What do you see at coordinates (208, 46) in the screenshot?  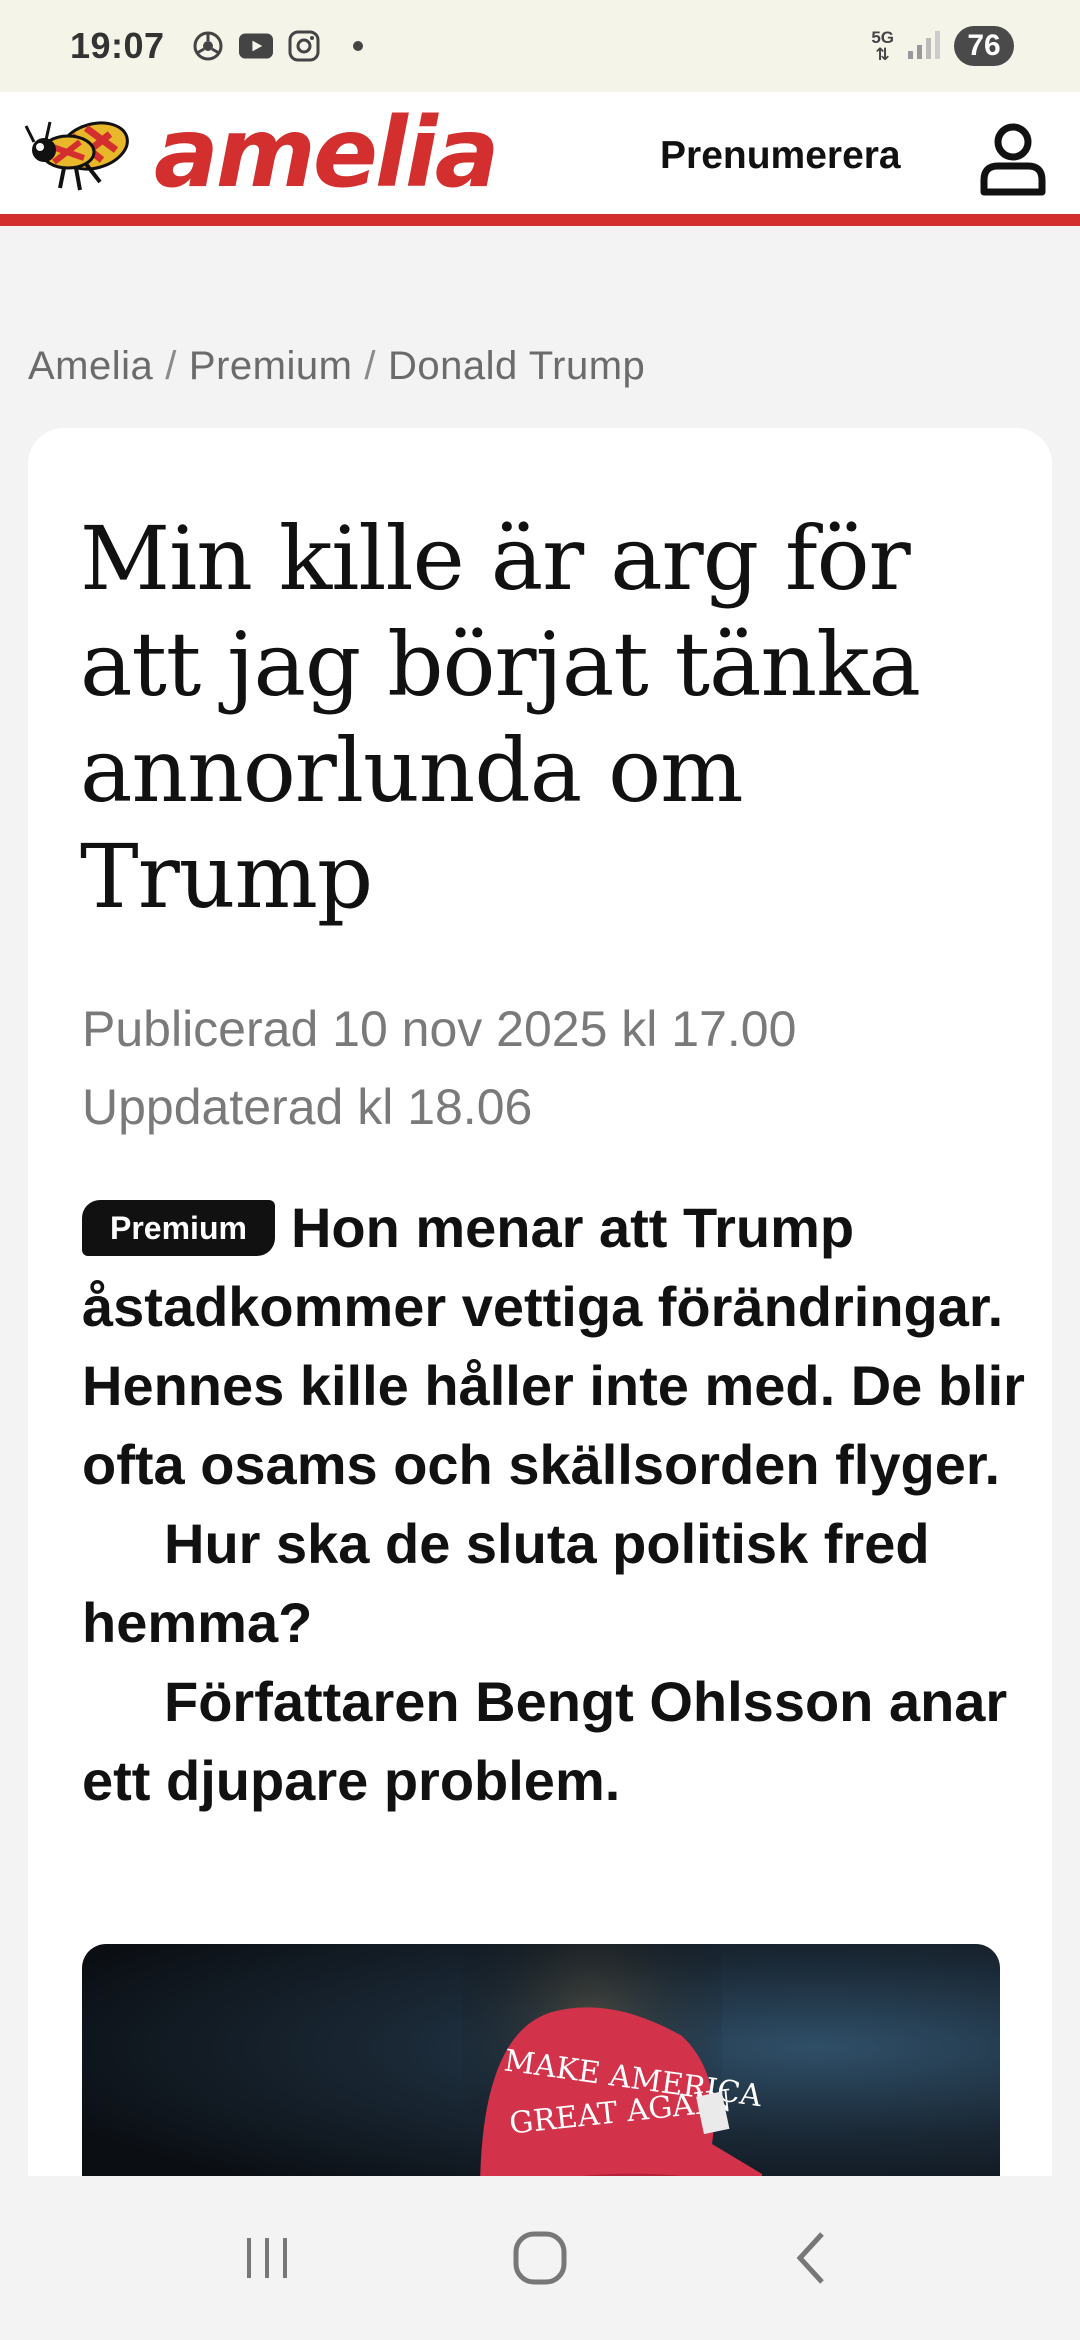 I see `chrome-icon` at bounding box center [208, 46].